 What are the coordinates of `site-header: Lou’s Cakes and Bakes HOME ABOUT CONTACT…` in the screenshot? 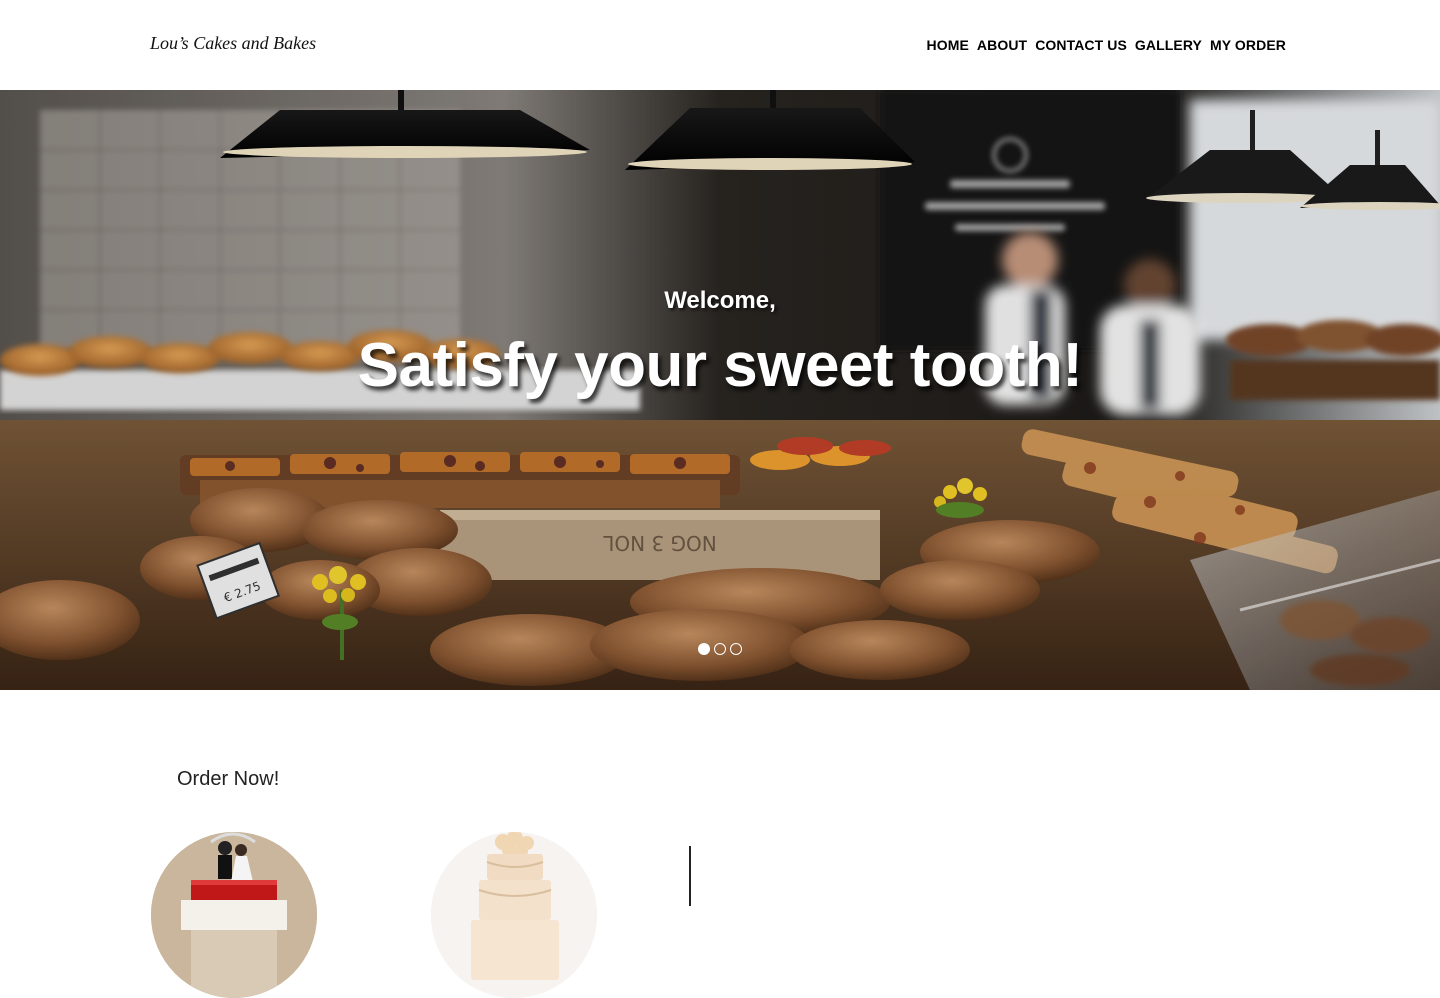 It's located at (720, 45).